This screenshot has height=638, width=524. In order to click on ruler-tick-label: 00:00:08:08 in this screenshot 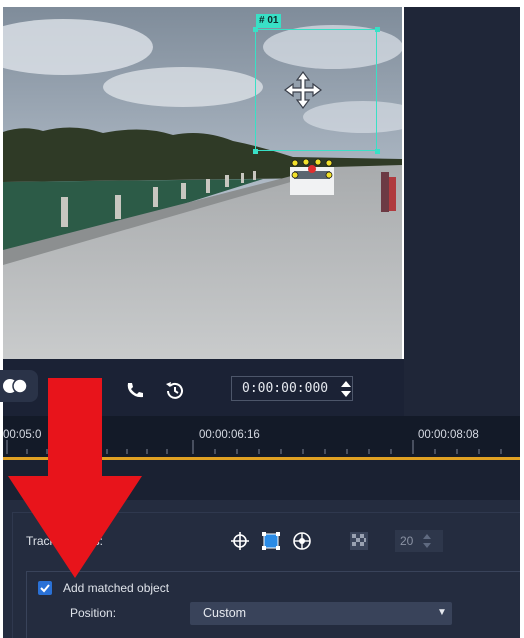, I will do `click(448, 435)`.